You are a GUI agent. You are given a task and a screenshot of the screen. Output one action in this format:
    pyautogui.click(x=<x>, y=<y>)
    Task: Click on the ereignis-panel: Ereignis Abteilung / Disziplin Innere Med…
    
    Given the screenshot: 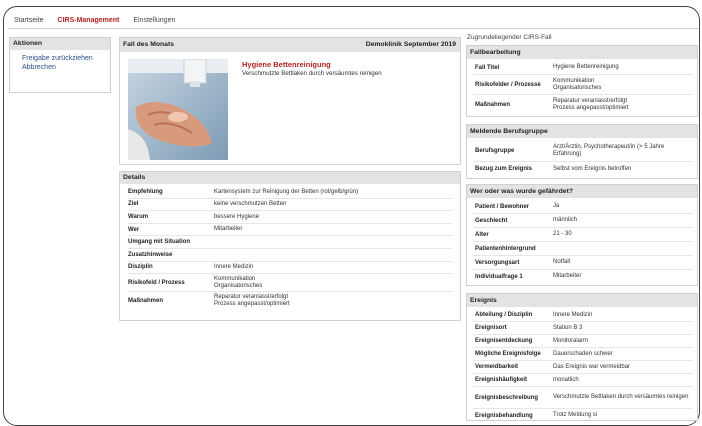 What is the action you would take?
    pyautogui.click(x=582, y=357)
    